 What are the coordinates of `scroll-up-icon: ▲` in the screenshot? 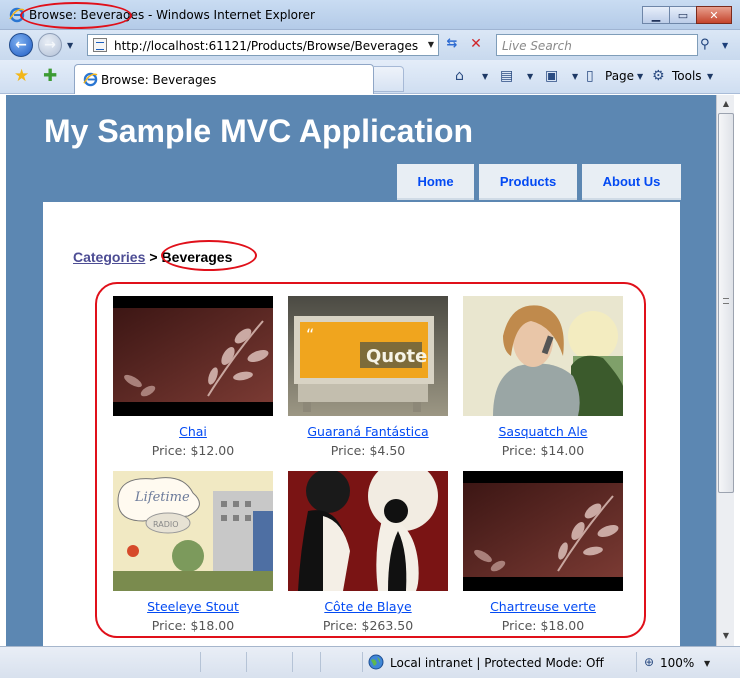 It's located at (726, 104).